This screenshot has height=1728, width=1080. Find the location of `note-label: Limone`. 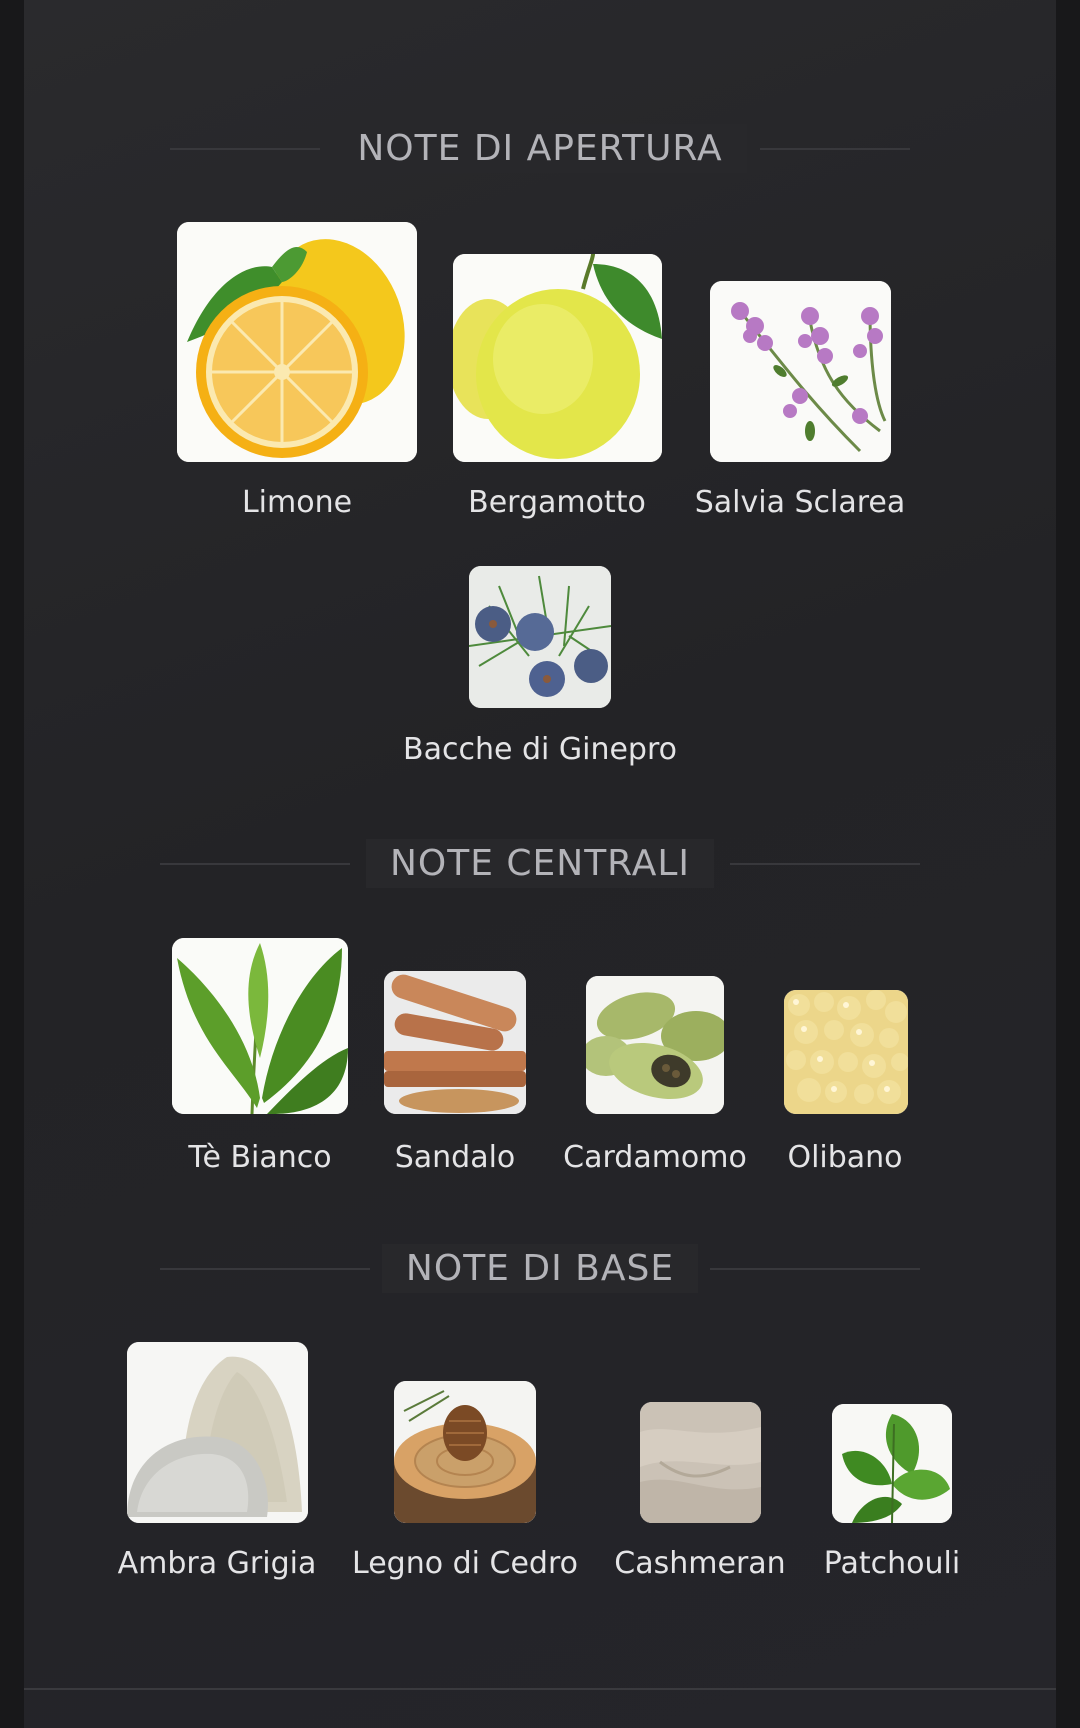

note-label: Limone is located at coordinates (297, 502).